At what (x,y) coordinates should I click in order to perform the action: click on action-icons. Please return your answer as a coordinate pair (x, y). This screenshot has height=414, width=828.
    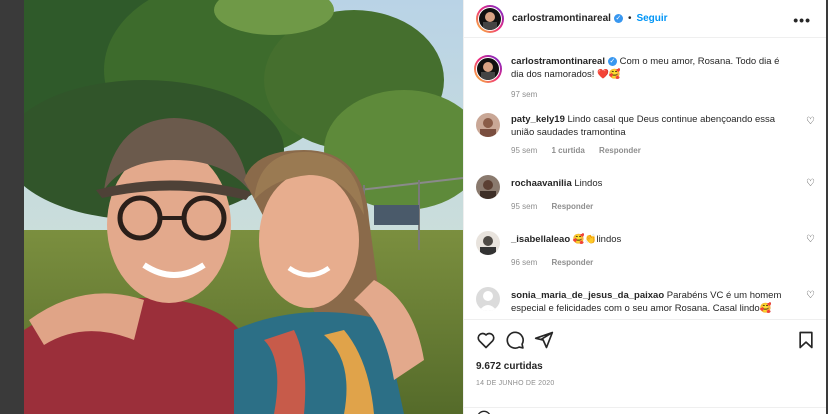
    Looking at the image, I should click on (646, 341).